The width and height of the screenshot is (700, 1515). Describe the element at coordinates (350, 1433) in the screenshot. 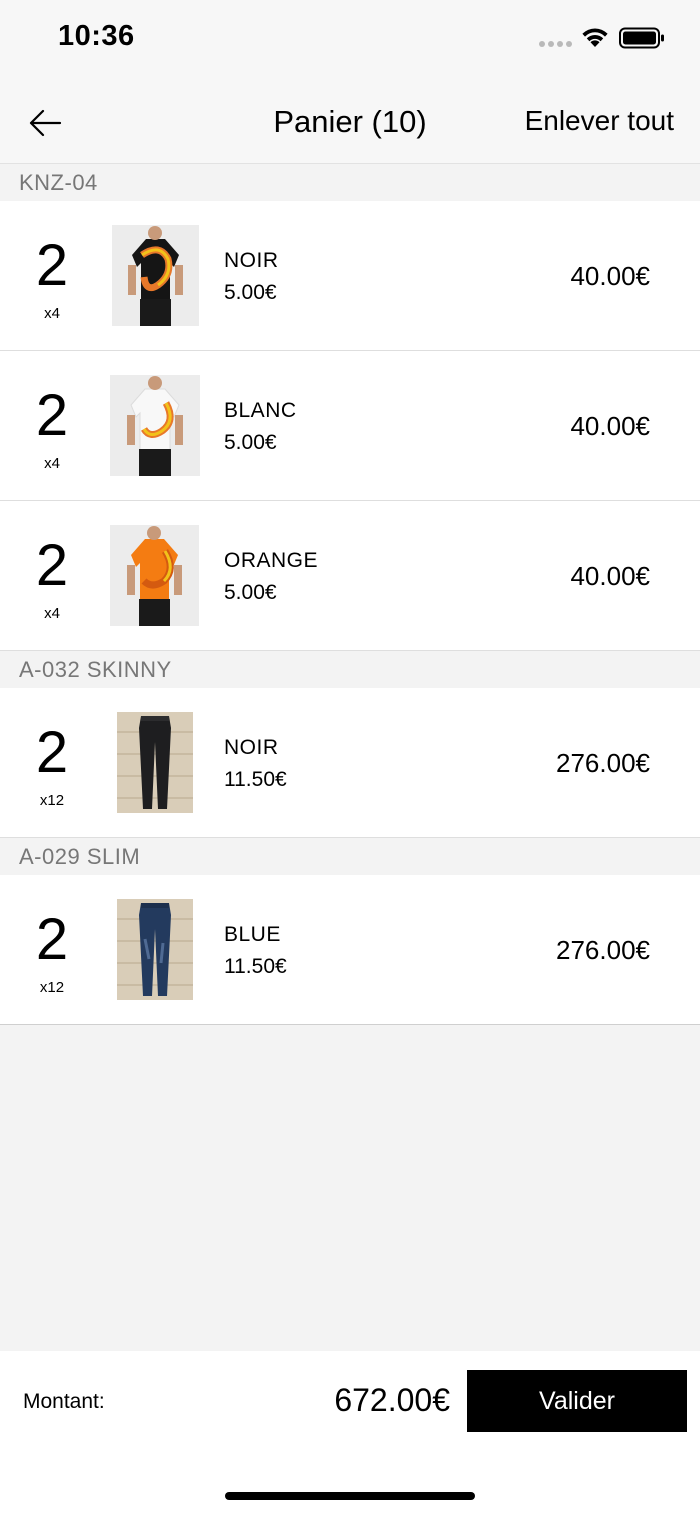

I see `checkout-footer: Montant: 672.00€ Valider` at that location.